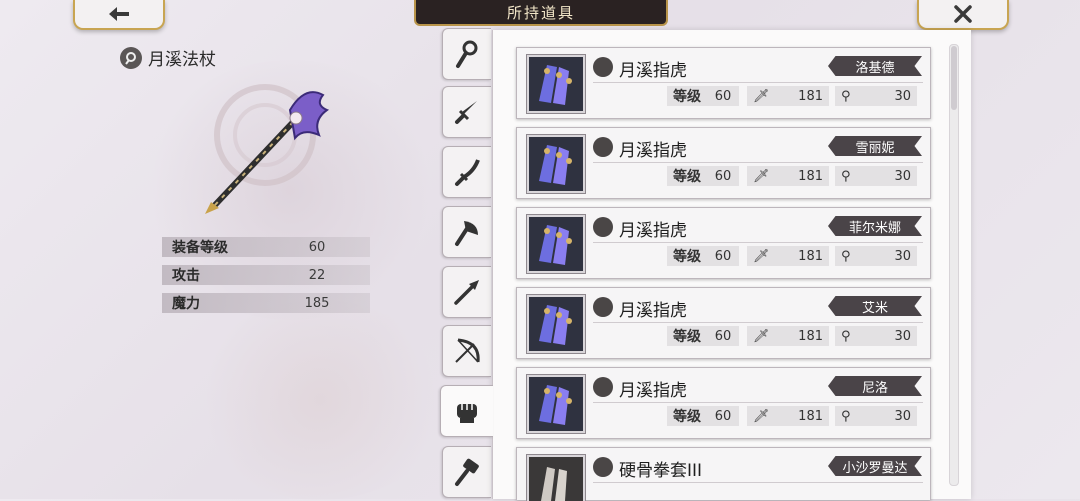  Describe the element at coordinates (467, 413) in the screenshot. I see `fist-icon` at that location.